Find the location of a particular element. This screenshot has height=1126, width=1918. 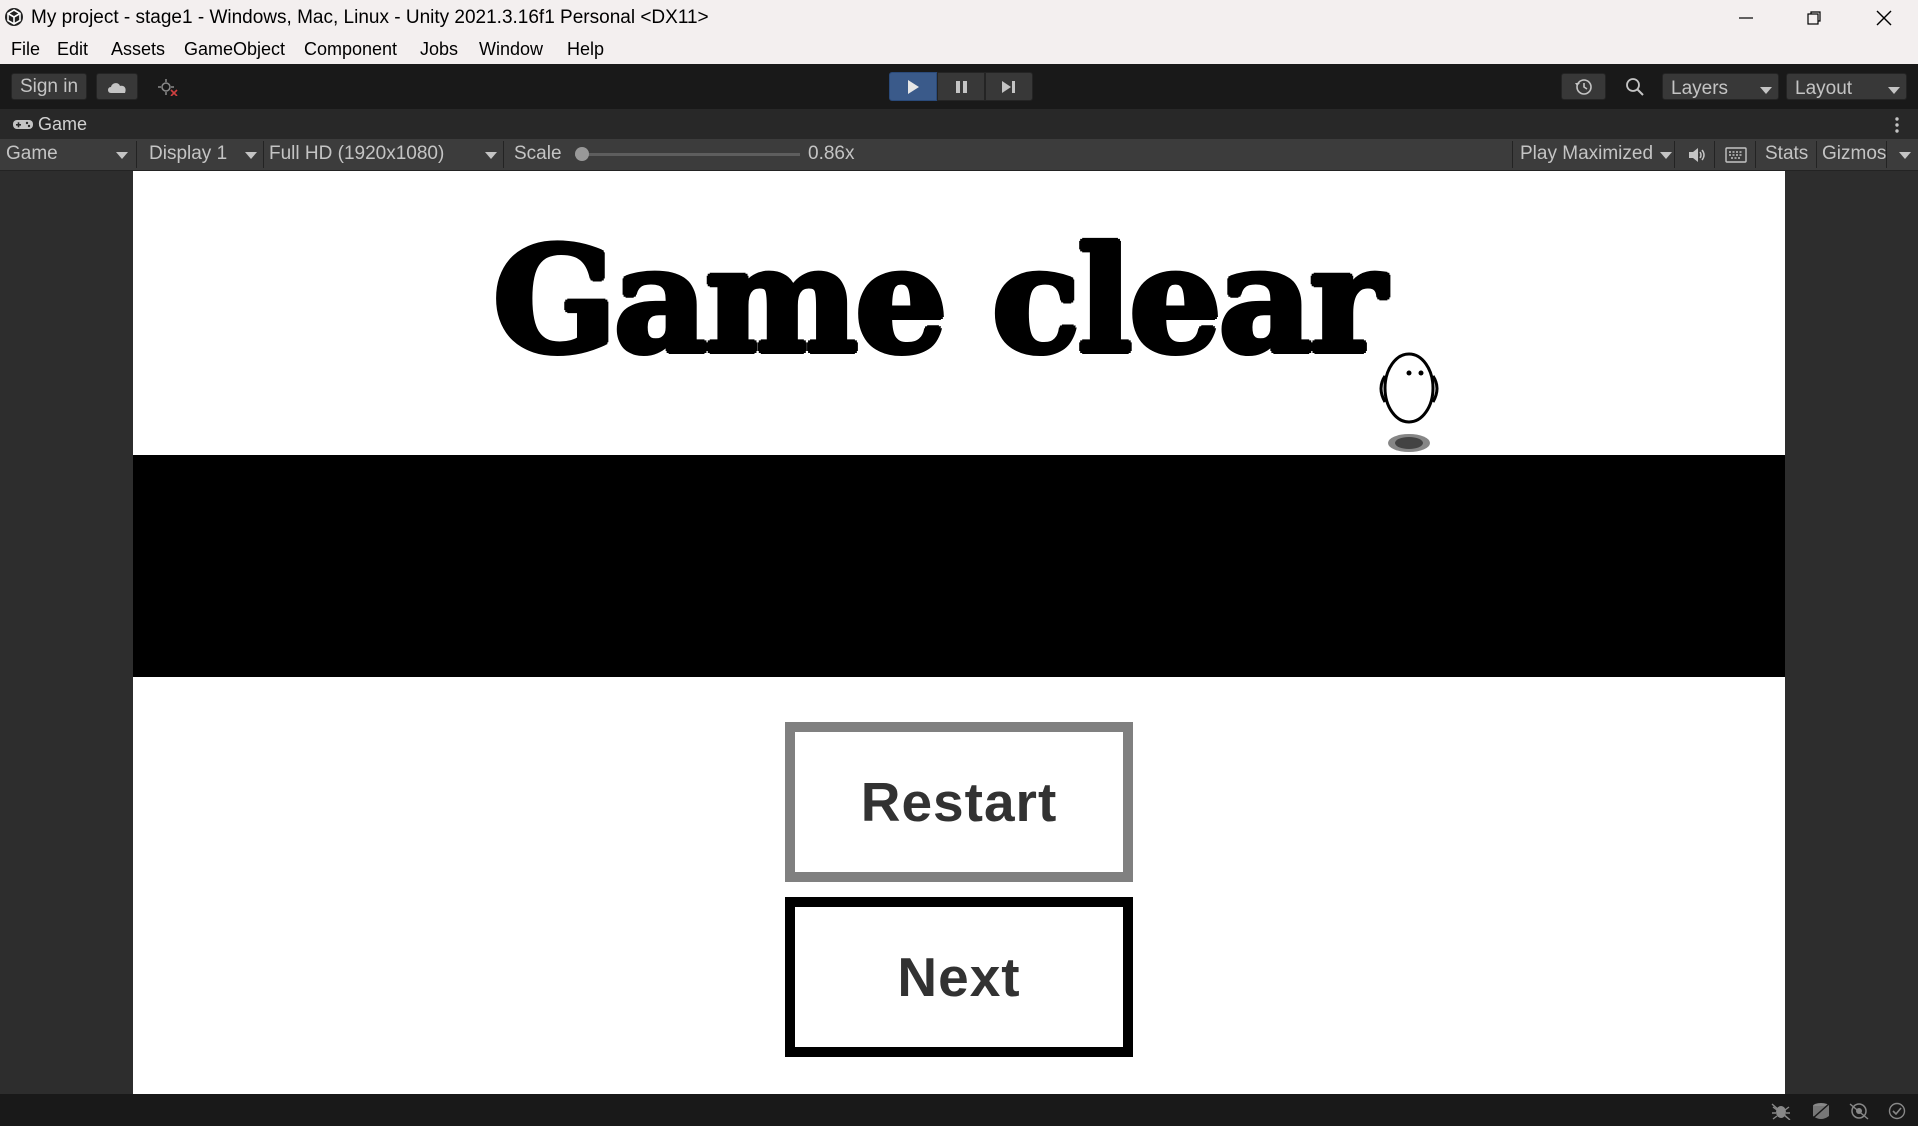

egg-character-icon is located at coordinates (1409, 402).